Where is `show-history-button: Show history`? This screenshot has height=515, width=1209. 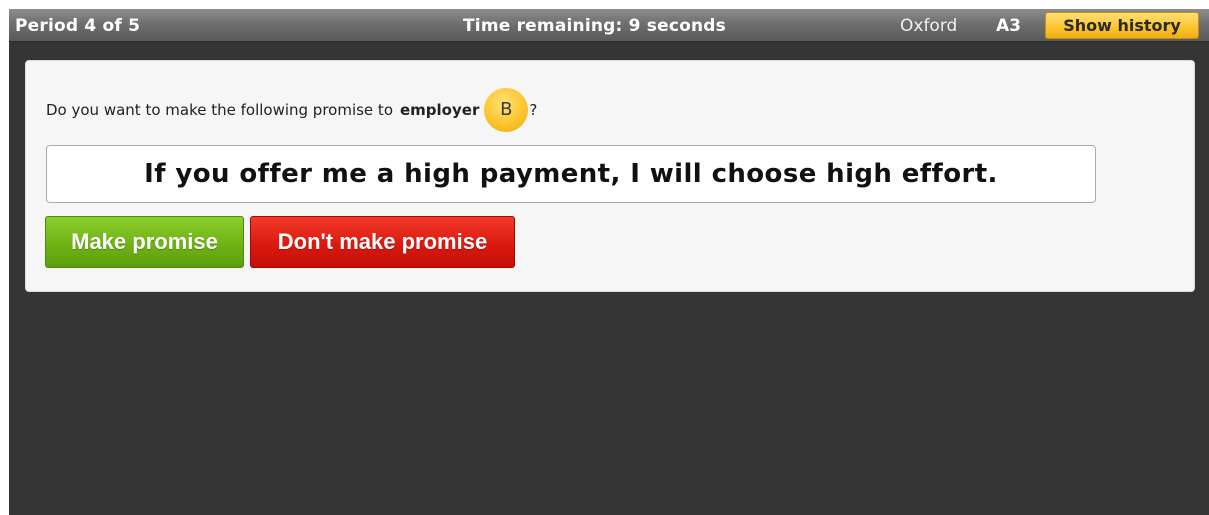 show-history-button: Show history is located at coordinates (1122, 25).